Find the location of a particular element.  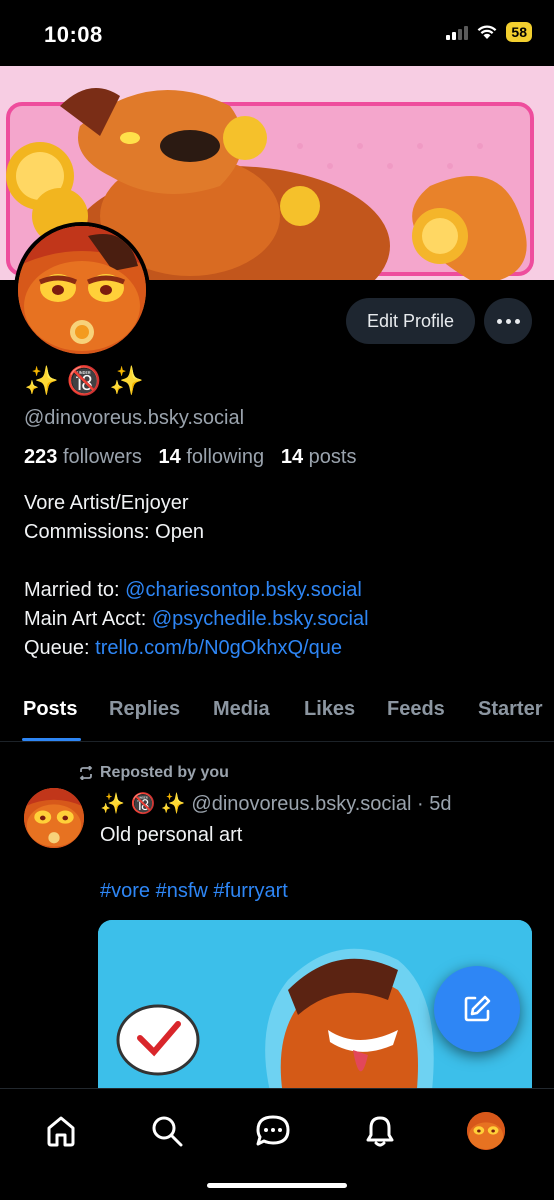

bio-married-line: Married to: @chariesontop.bsky.social is located at coordinates (193, 590).